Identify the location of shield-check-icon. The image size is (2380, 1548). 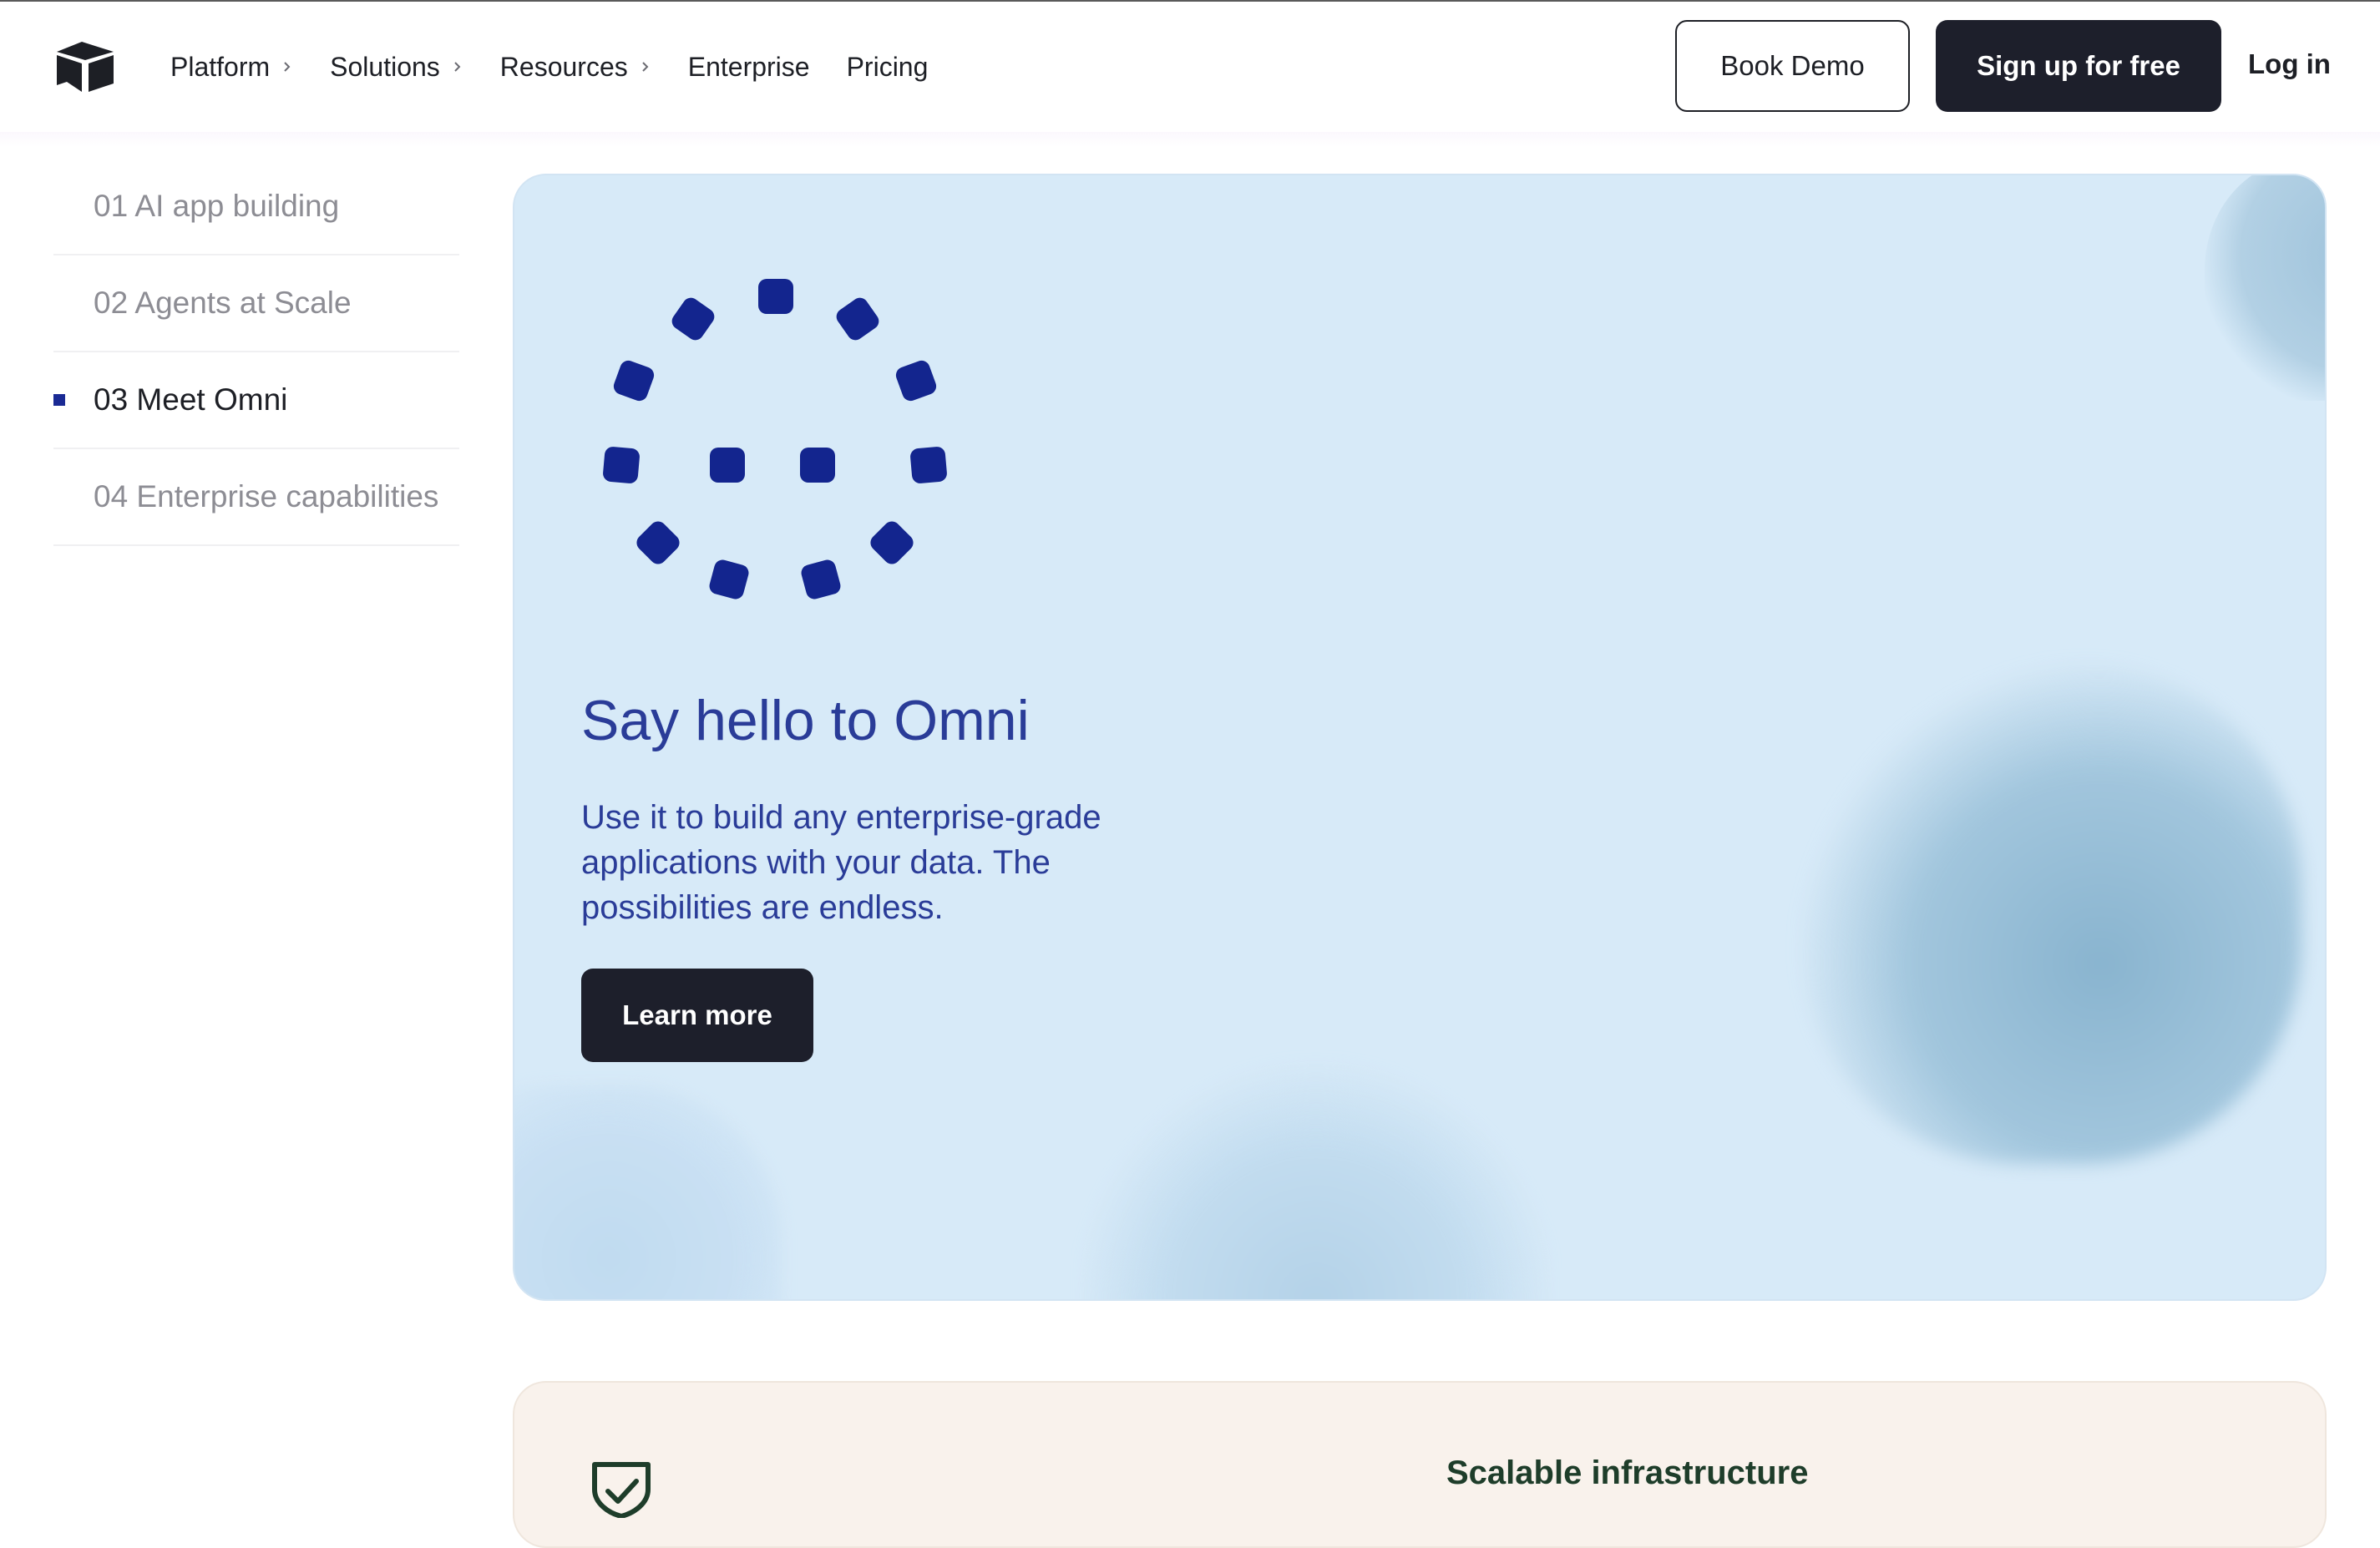
(621, 1490).